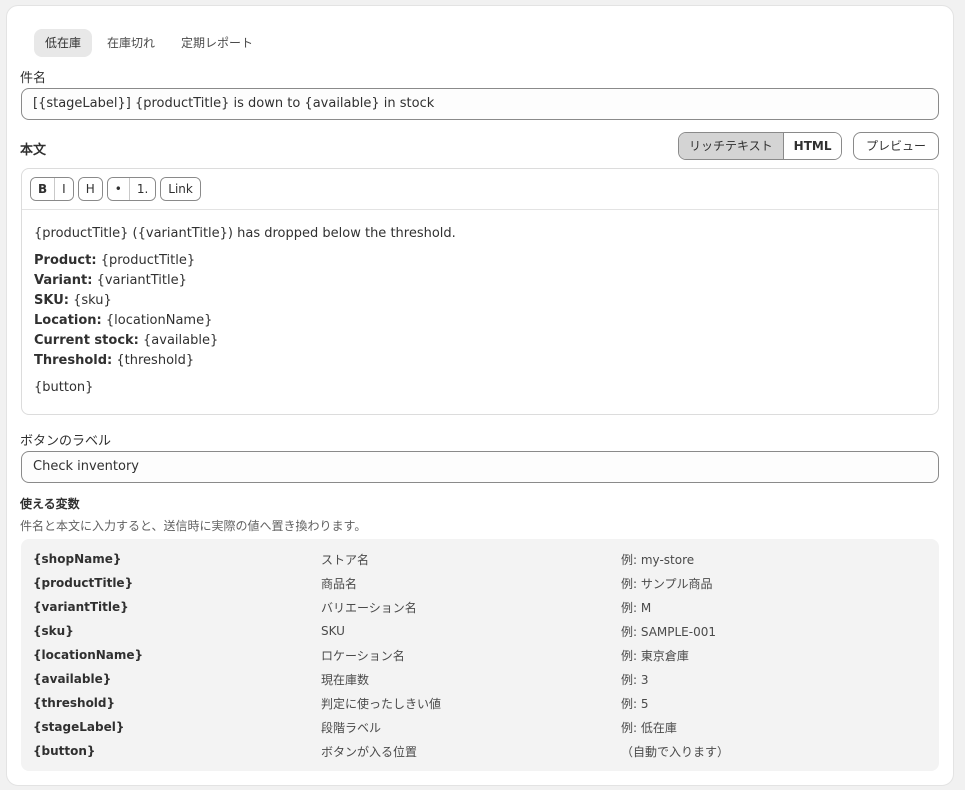 This screenshot has width=965, height=790. What do you see at coordinates (480, 189) in the screenshot?
I see `editor-toolbar: B I H • 1. Link` at bounding box center [480, 189].